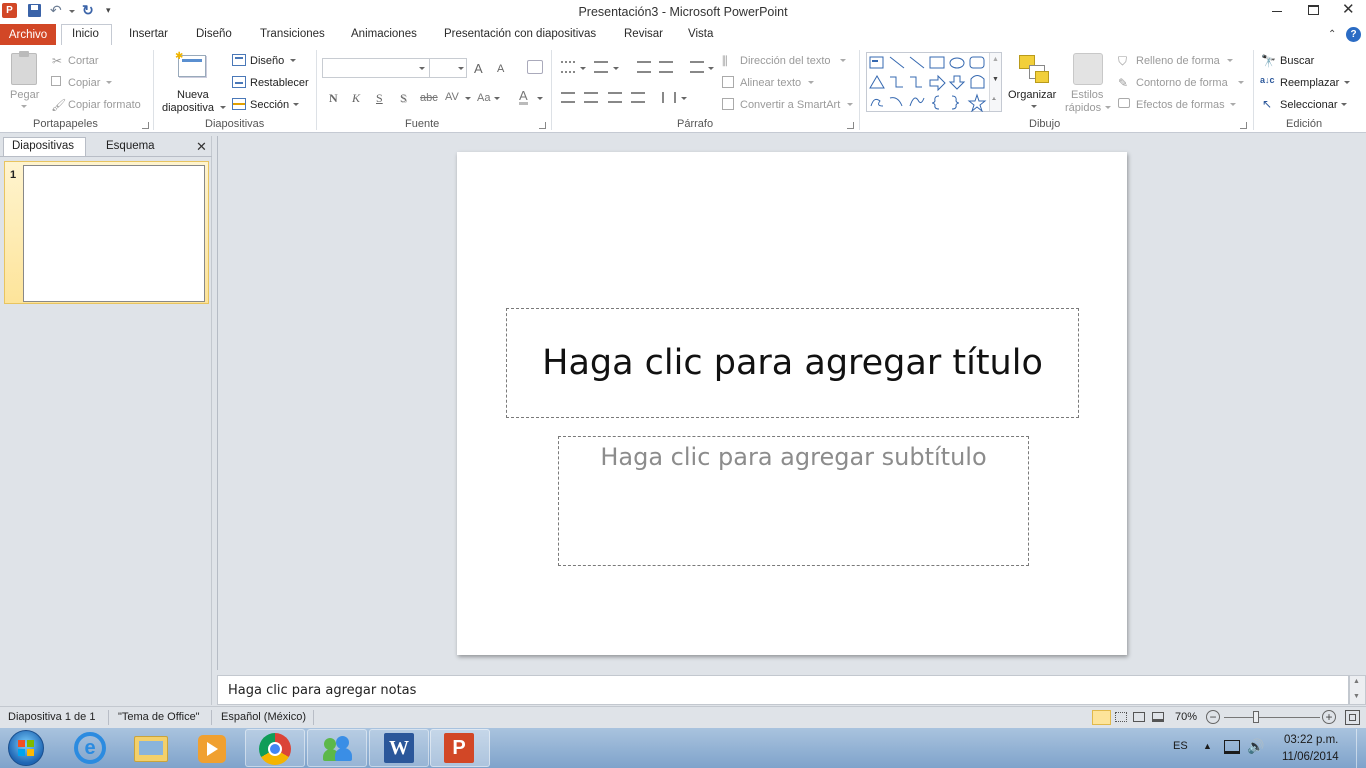  Describe the element at coordinates (376, 68) in the screenshot. I see `font-name-select` at that location.